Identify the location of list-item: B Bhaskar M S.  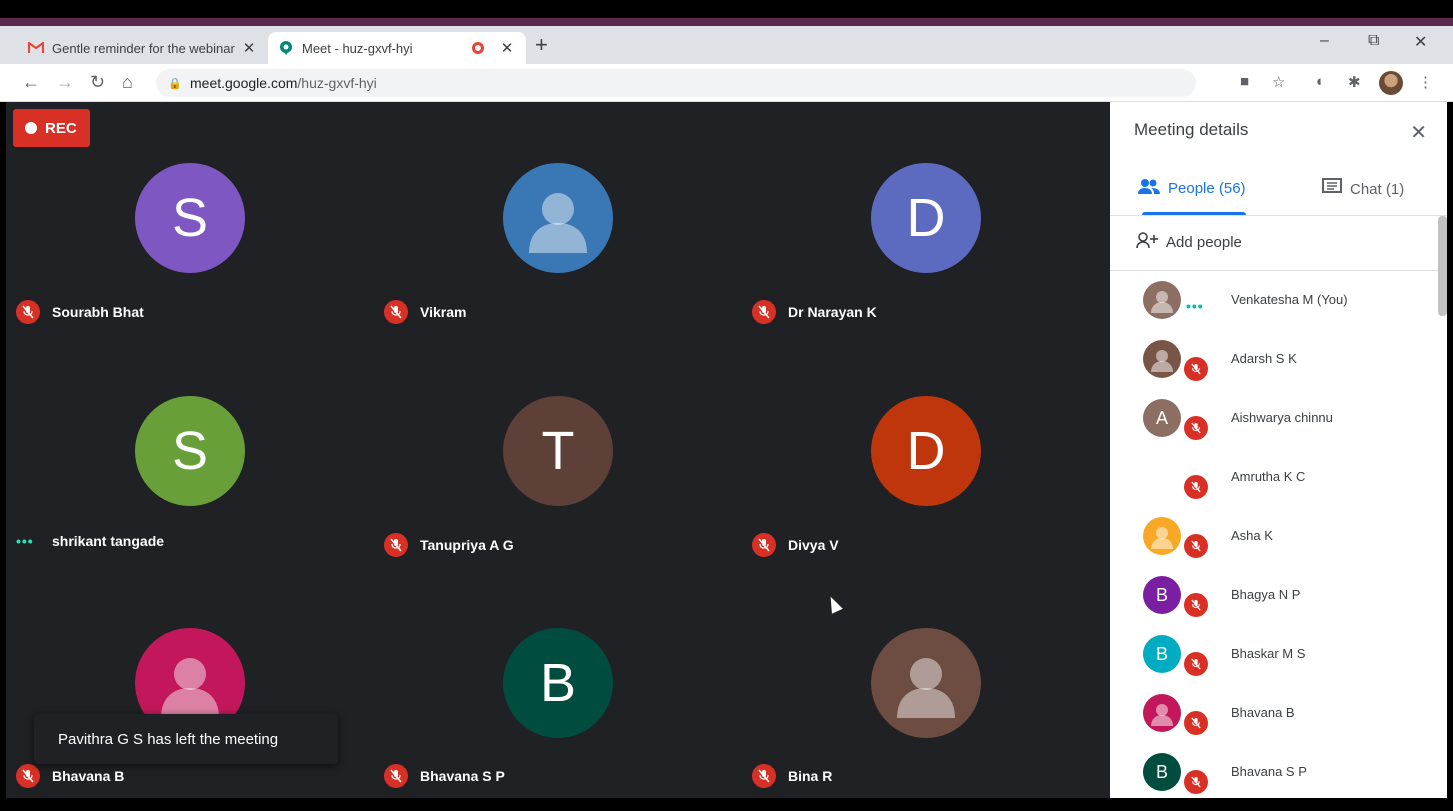
(1275, 655).